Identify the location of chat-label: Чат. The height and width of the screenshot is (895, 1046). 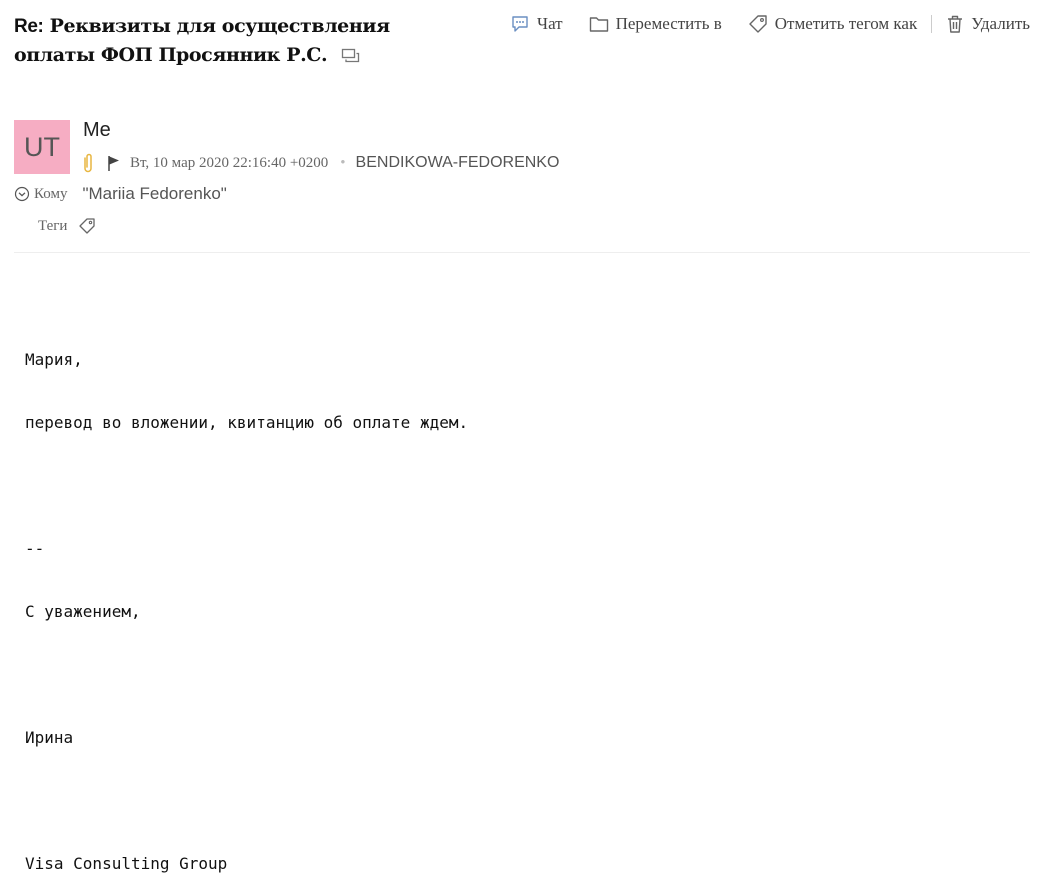
(550, 23).